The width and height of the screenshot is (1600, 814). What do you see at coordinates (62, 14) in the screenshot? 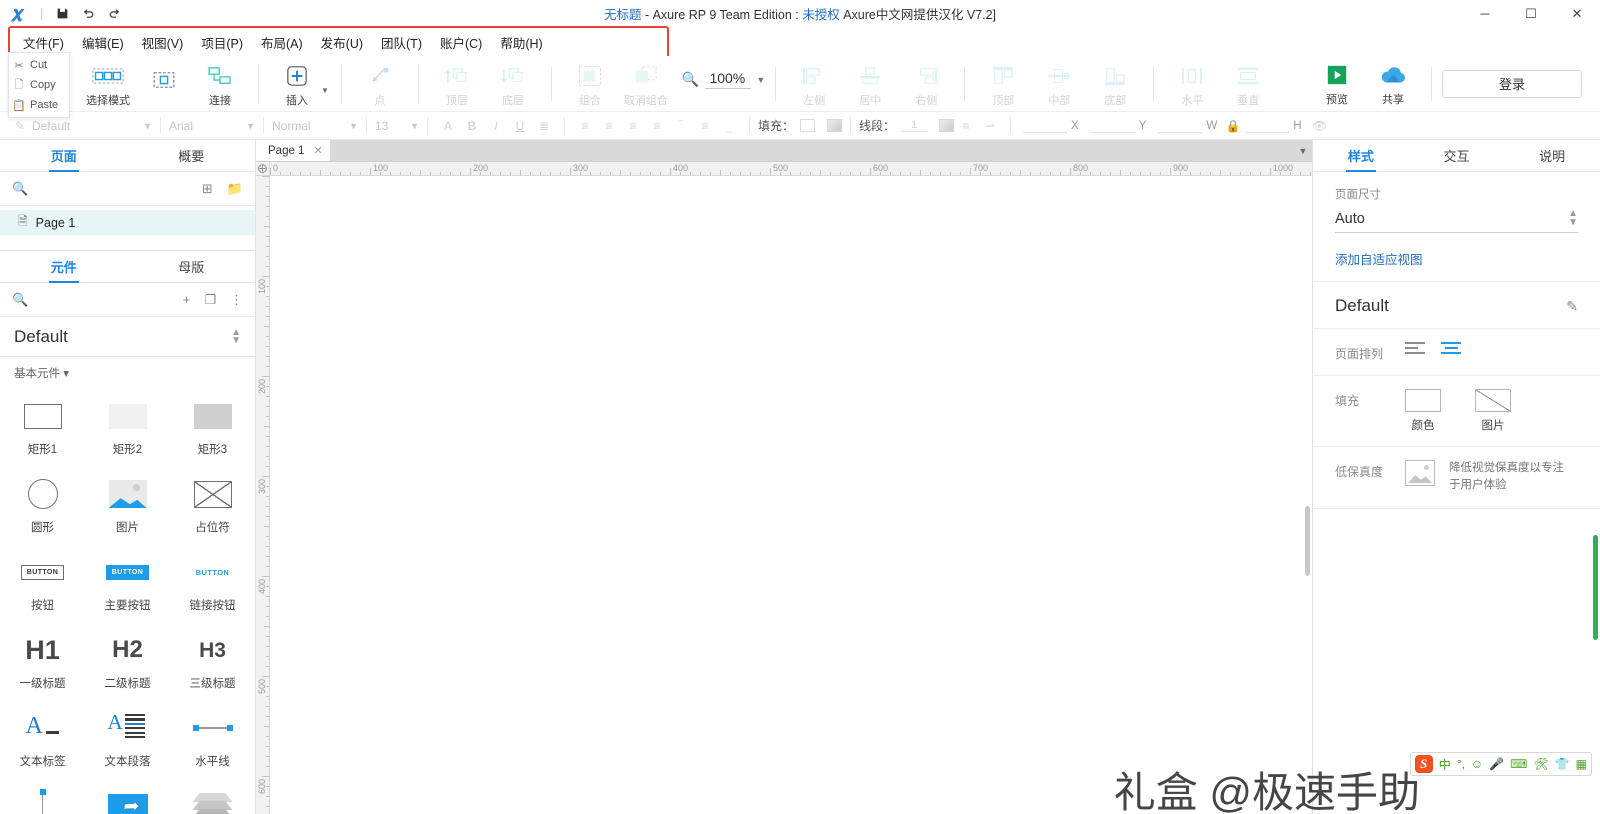
I see `save-icon` at bounding box center [62, 14].